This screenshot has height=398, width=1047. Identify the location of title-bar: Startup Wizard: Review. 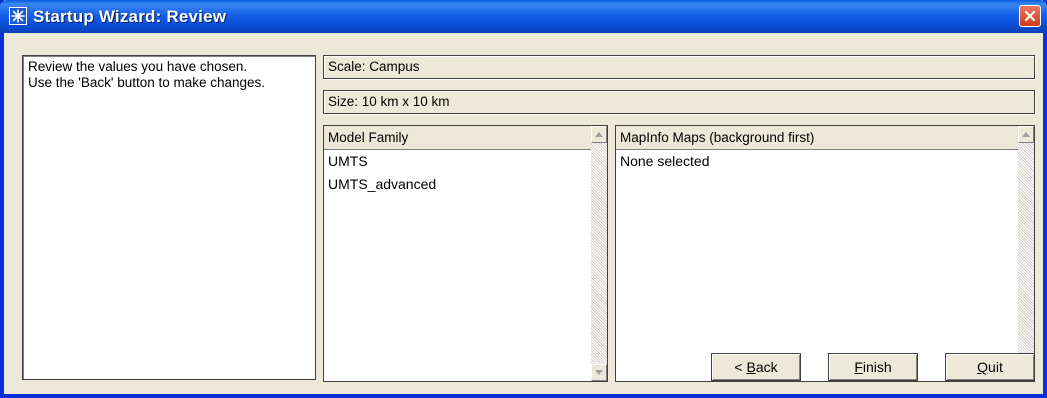
(523, 16).